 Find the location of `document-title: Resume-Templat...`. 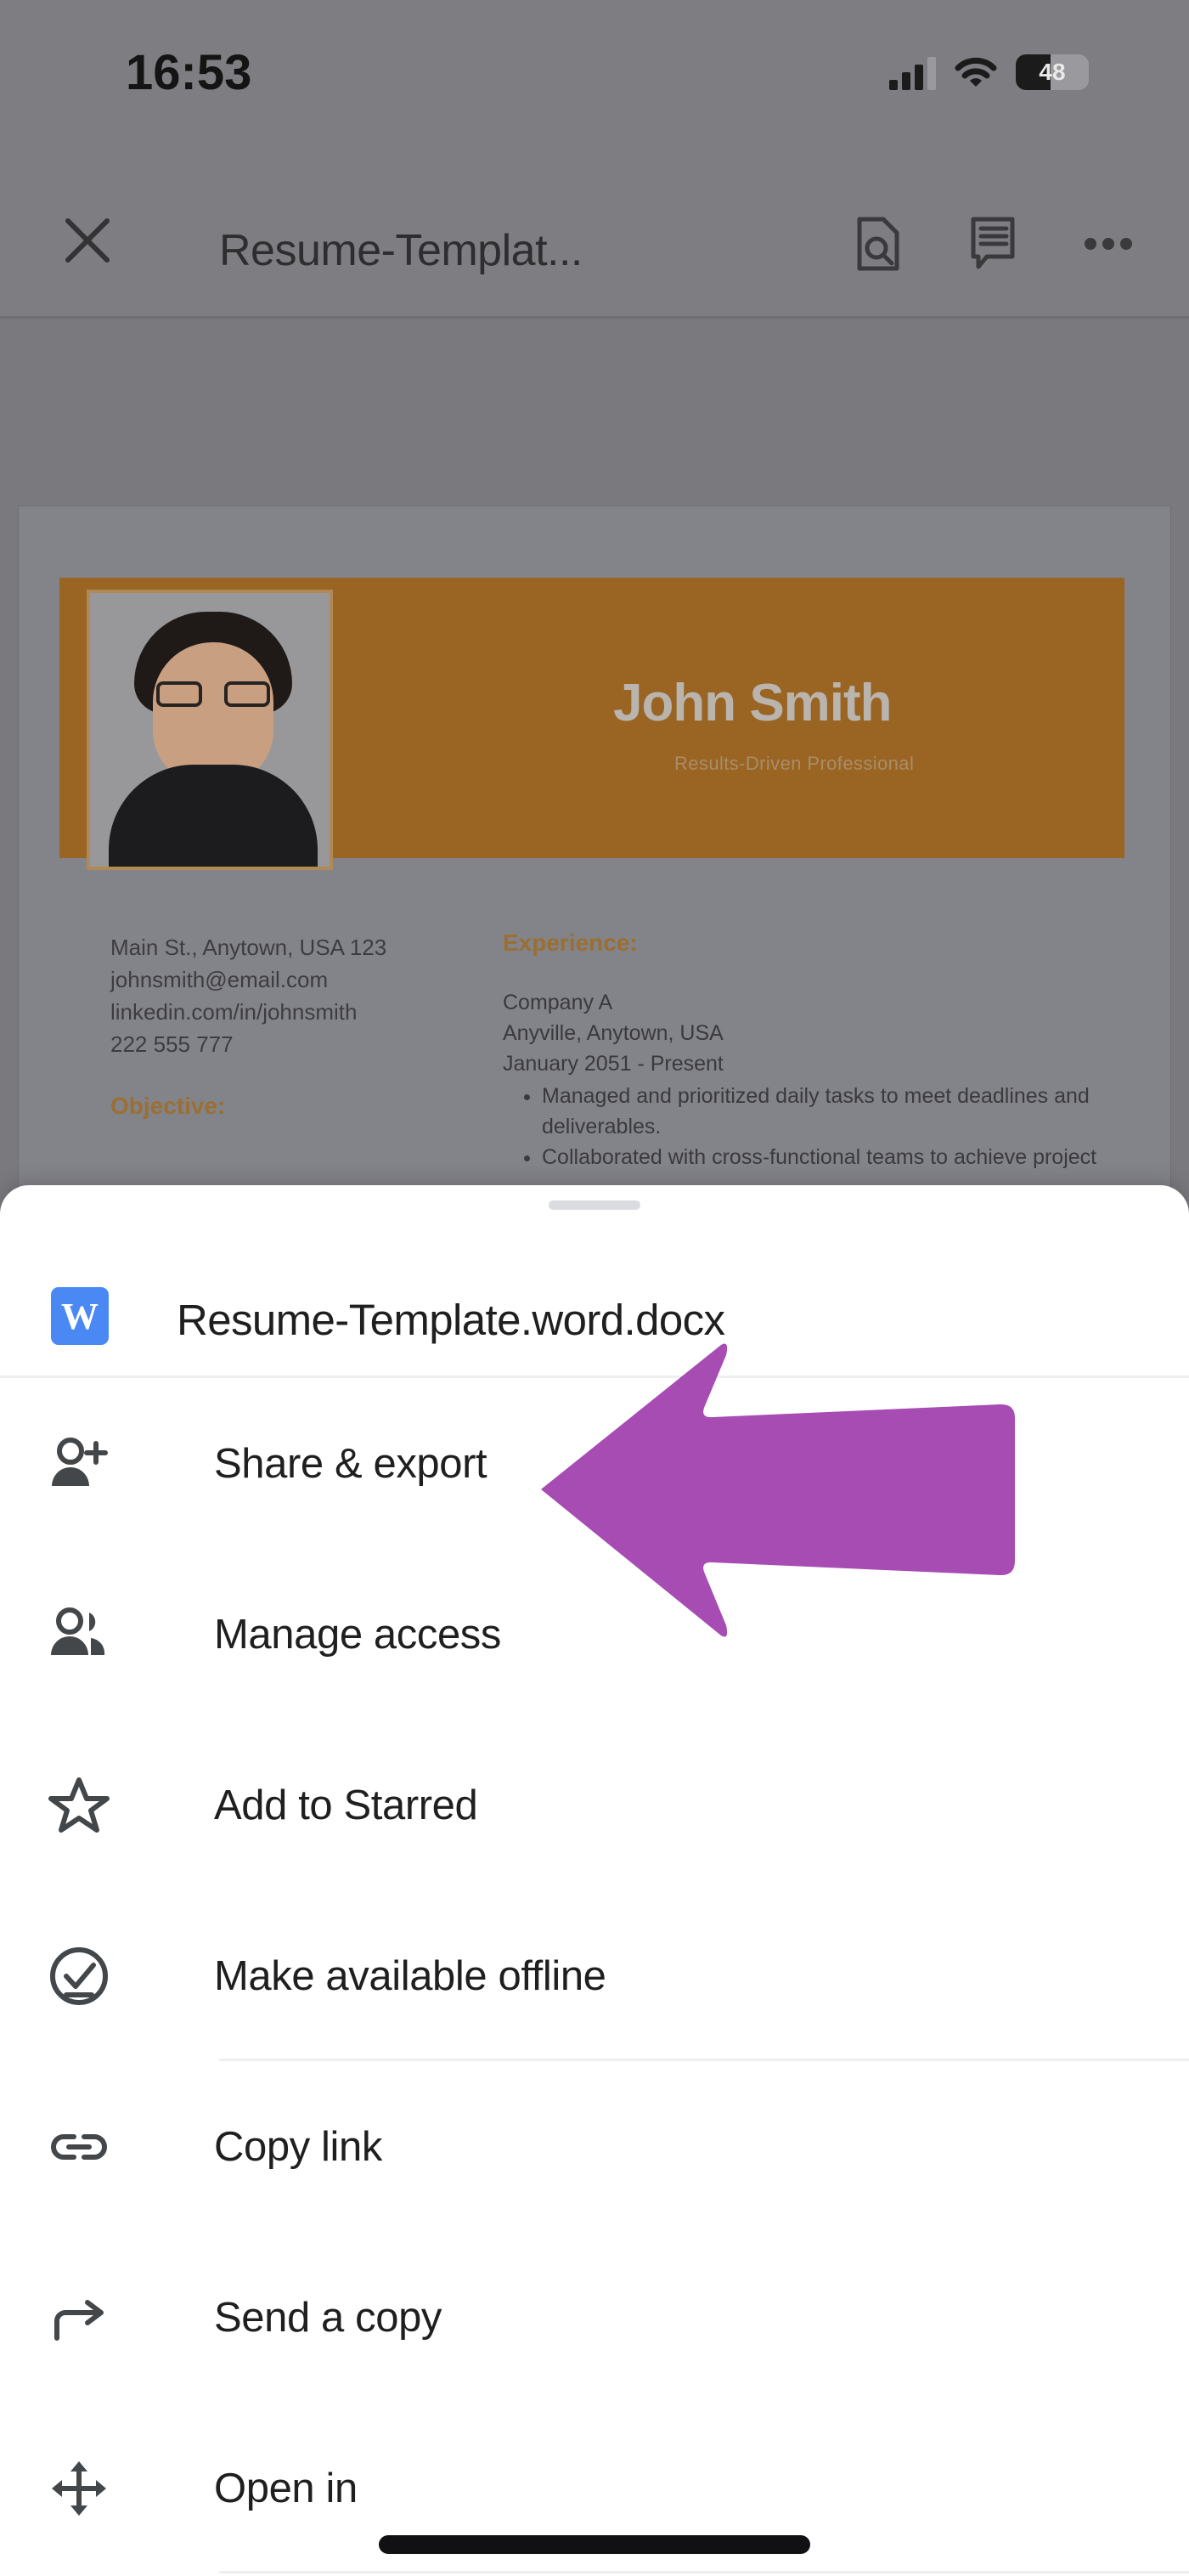

document-title: Resume-Templat... is located at coordinates (401, 250).